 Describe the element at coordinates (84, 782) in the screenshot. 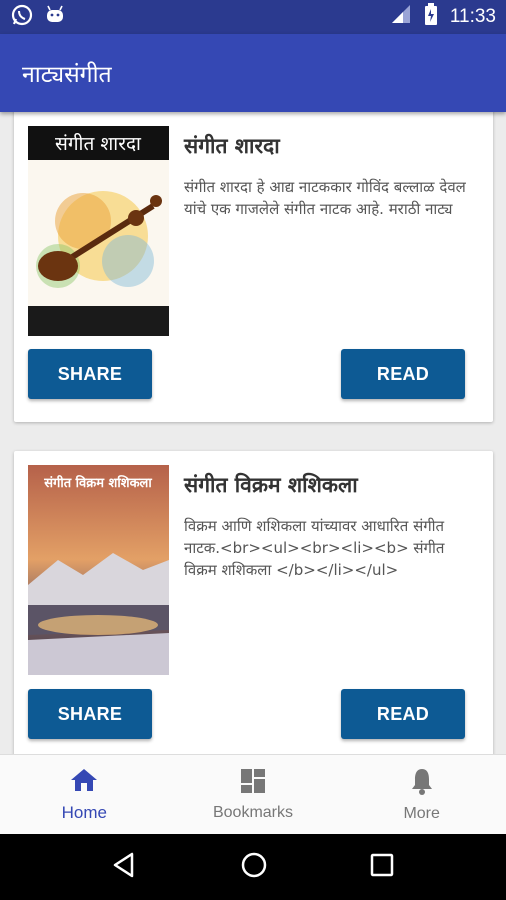

I see `home-icon` at that location.